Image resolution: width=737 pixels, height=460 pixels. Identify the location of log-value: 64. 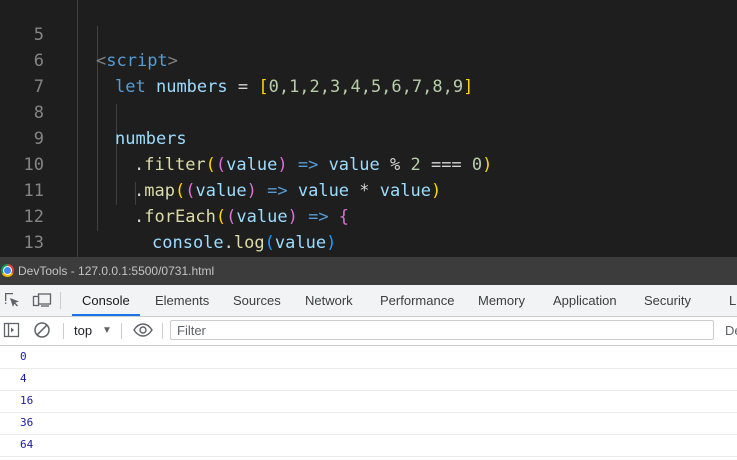
(27, 444).